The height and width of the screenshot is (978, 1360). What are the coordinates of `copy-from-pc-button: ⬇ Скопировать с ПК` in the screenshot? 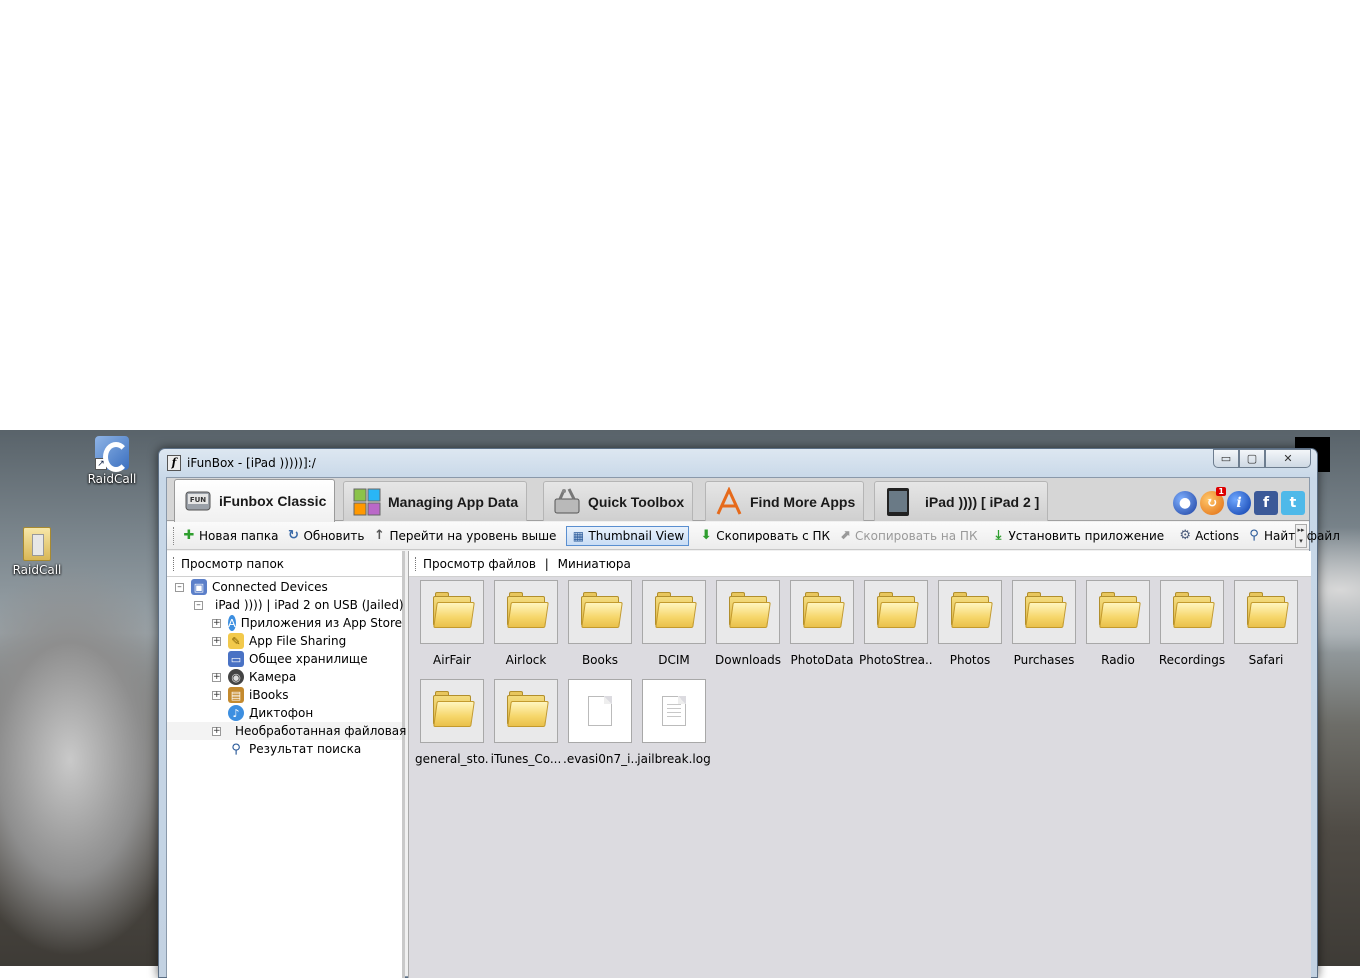 It's located at (764, 536).